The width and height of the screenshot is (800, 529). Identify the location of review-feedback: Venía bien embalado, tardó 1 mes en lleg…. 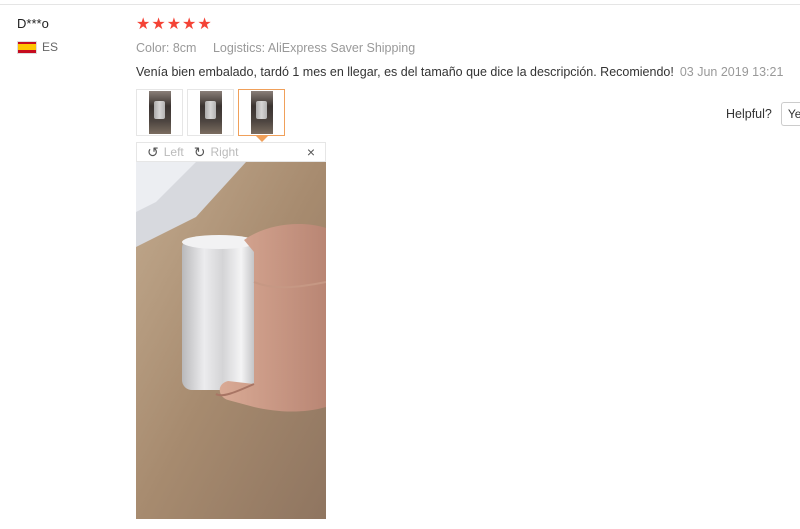
(459, 72).